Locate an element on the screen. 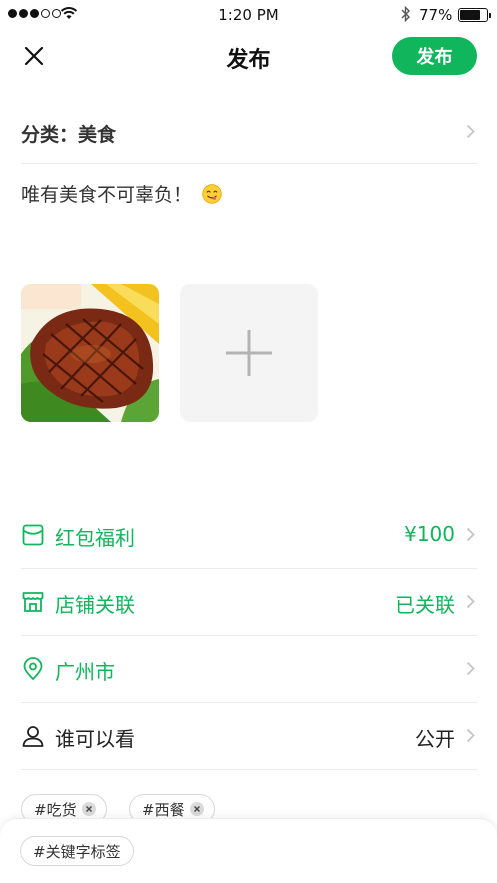 Image resolution: width=497 pixels, height=883 pixels. battery-percentage: 77% is located at coordinates (436, 15).